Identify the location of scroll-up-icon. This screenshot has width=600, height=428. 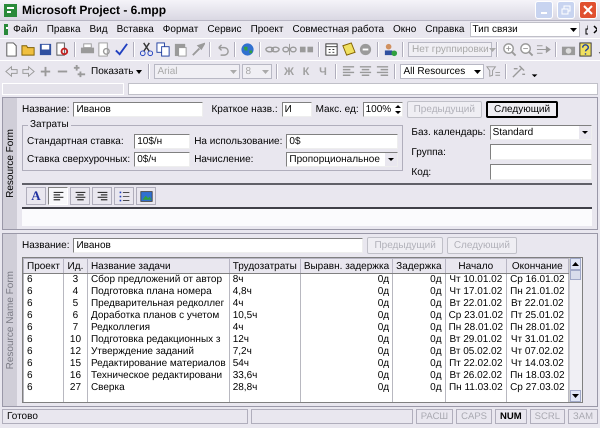
(575, 264).